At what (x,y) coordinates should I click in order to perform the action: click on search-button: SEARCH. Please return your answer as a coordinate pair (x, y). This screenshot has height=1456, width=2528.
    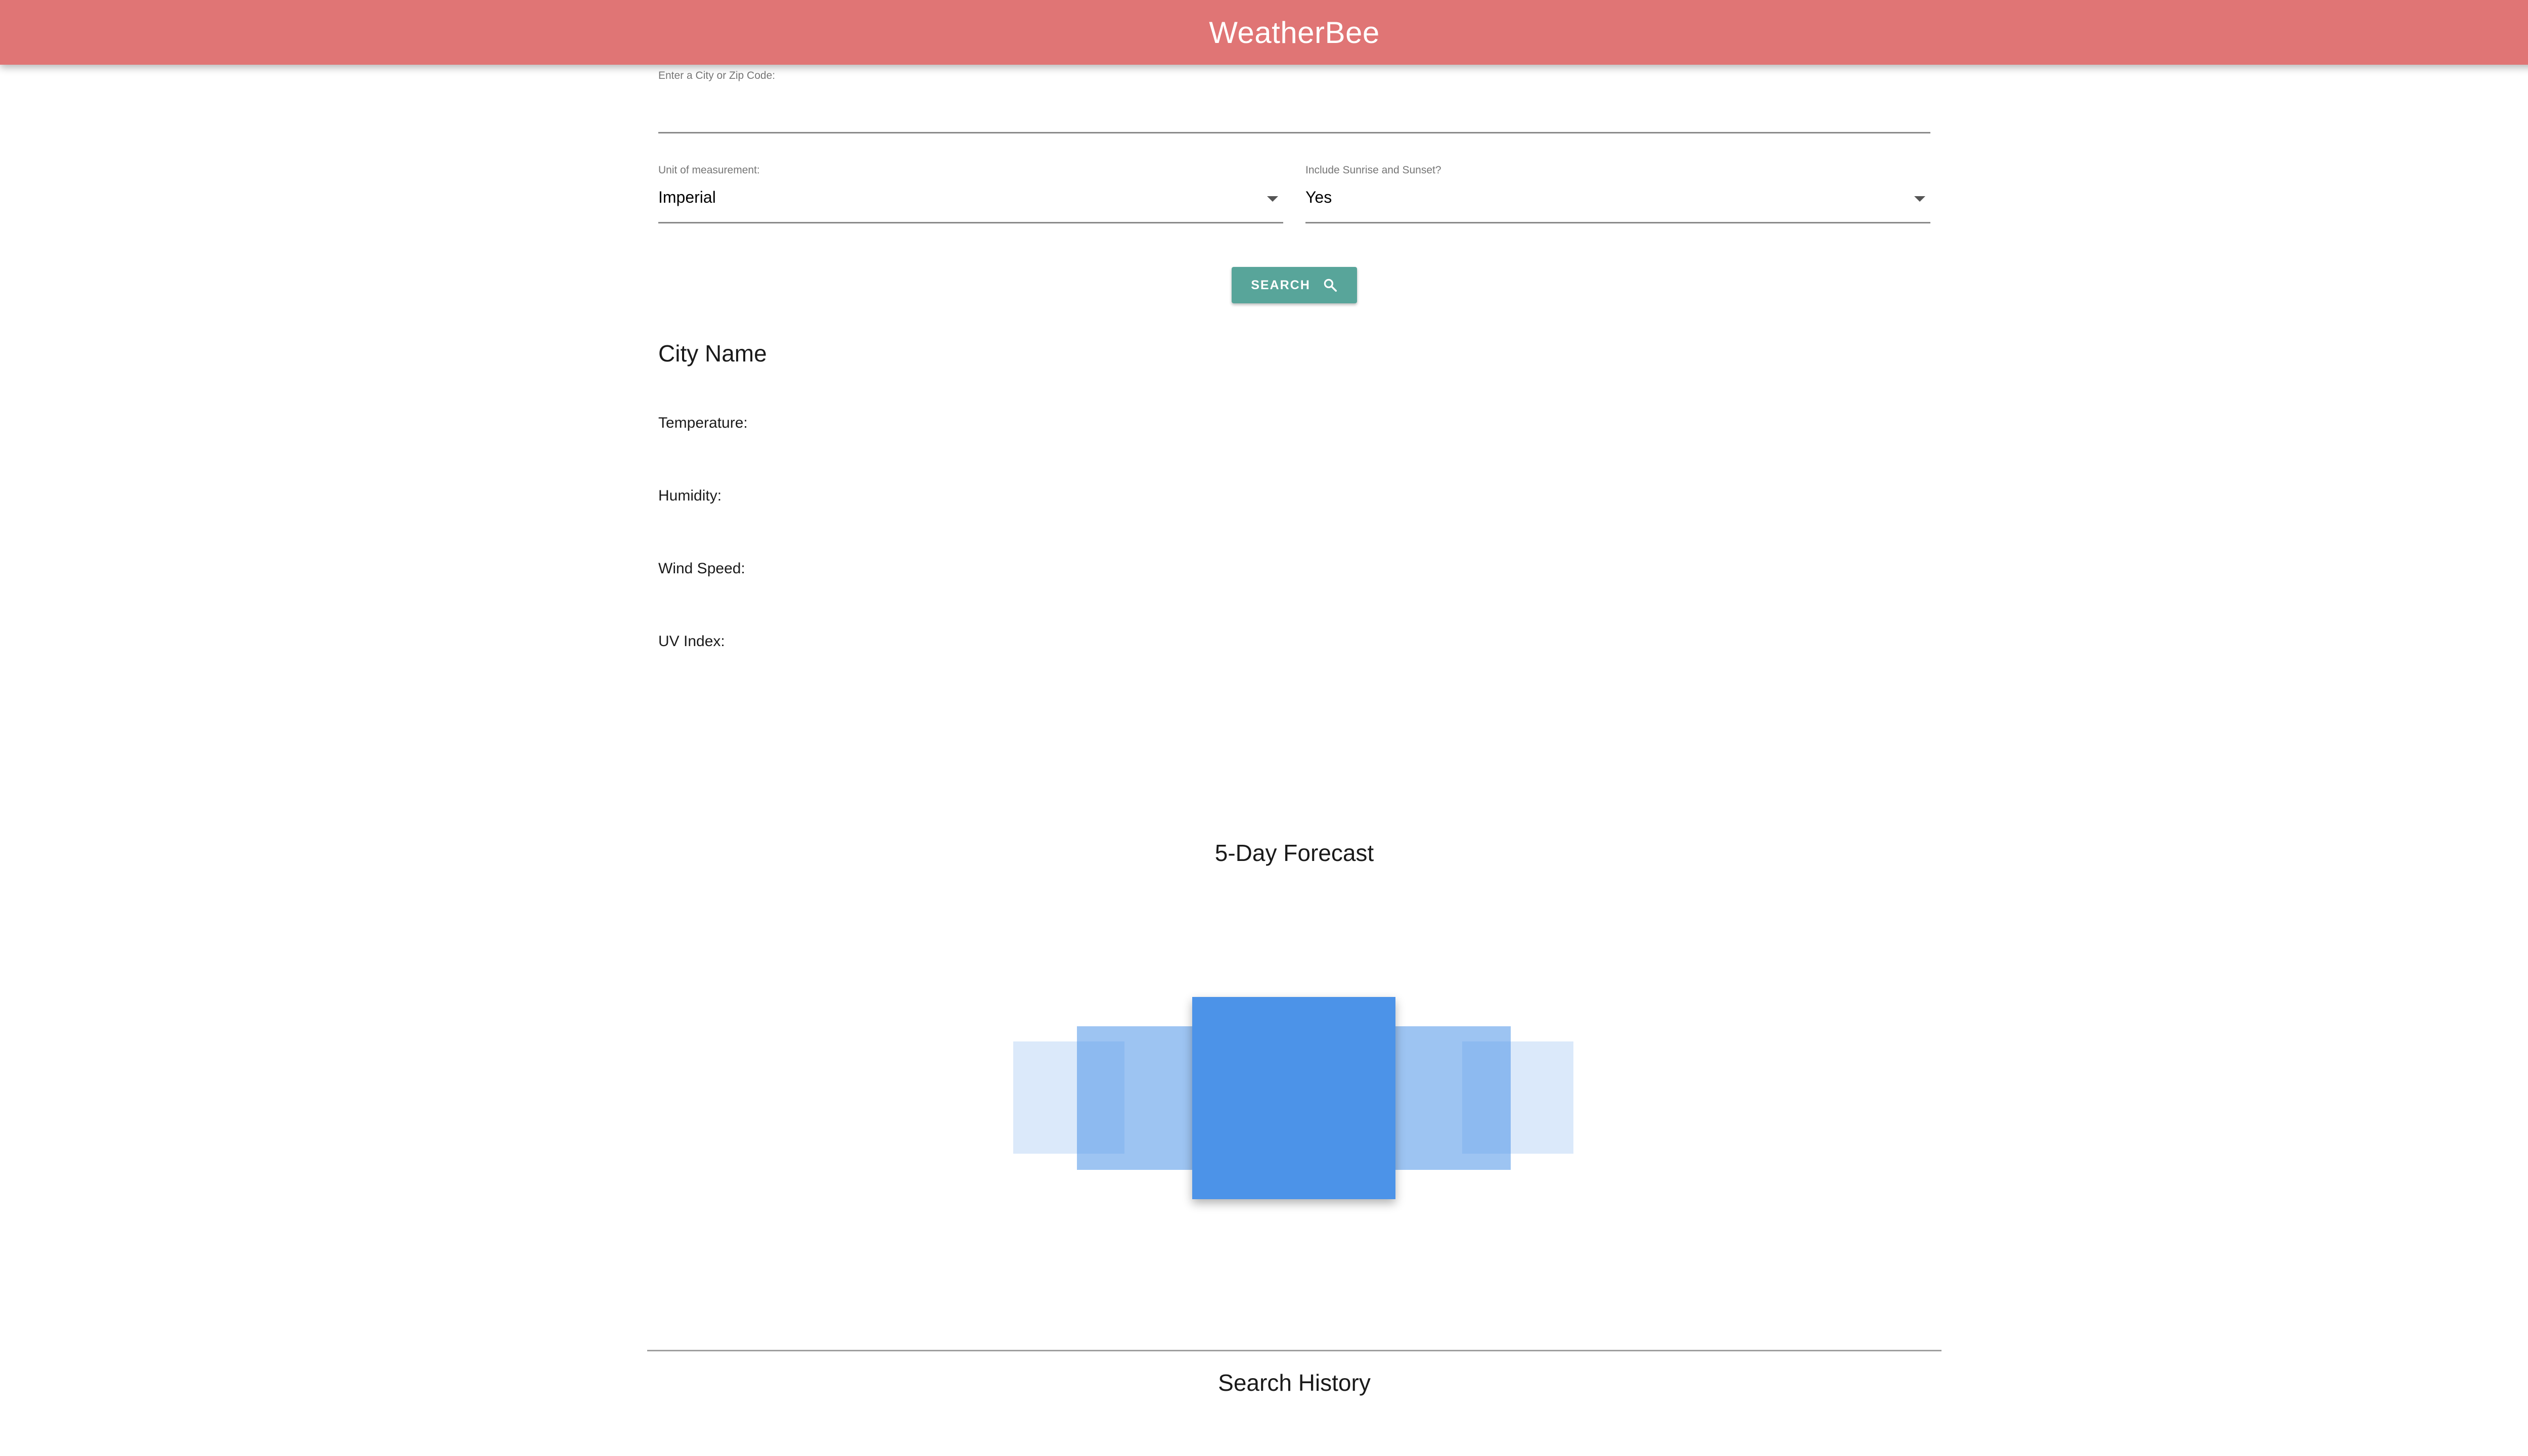
    Looking at the image, I should click on (1295, 285).